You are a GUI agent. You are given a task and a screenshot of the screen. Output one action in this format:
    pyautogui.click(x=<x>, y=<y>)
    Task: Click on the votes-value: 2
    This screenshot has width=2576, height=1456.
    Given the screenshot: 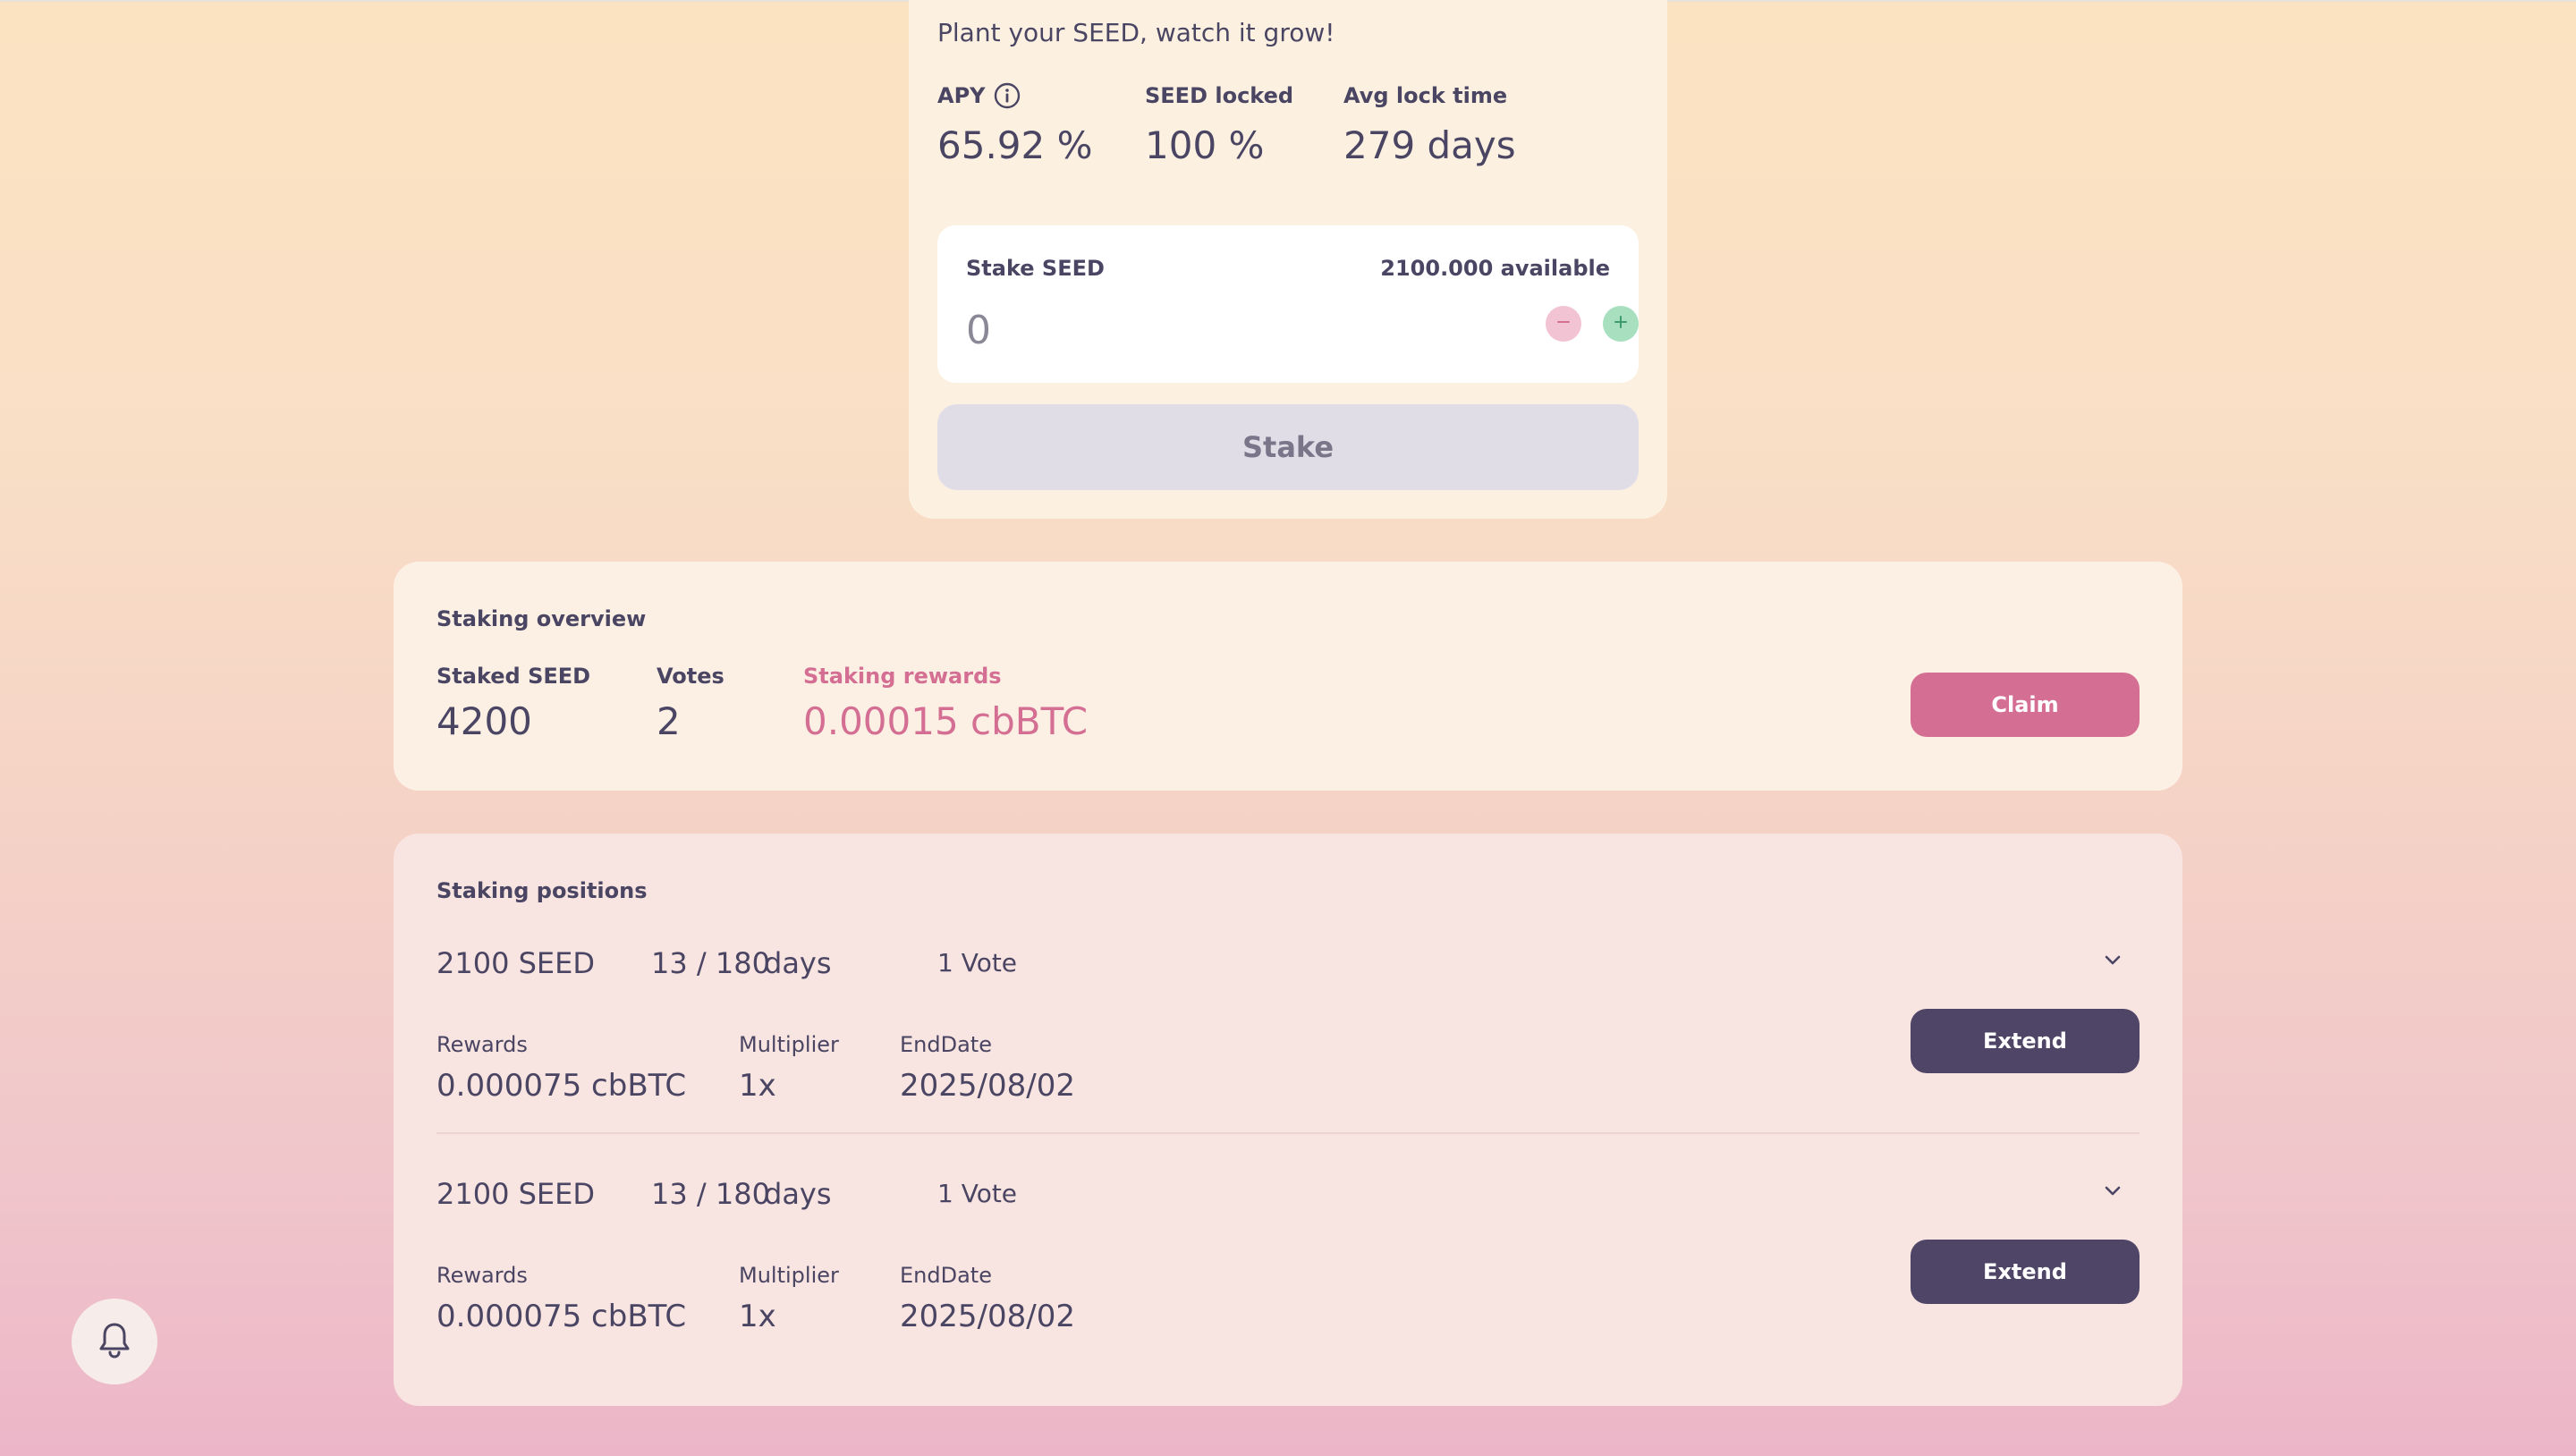 What is the action you would take?
    pyautogui.click(x=669, y=721)
    